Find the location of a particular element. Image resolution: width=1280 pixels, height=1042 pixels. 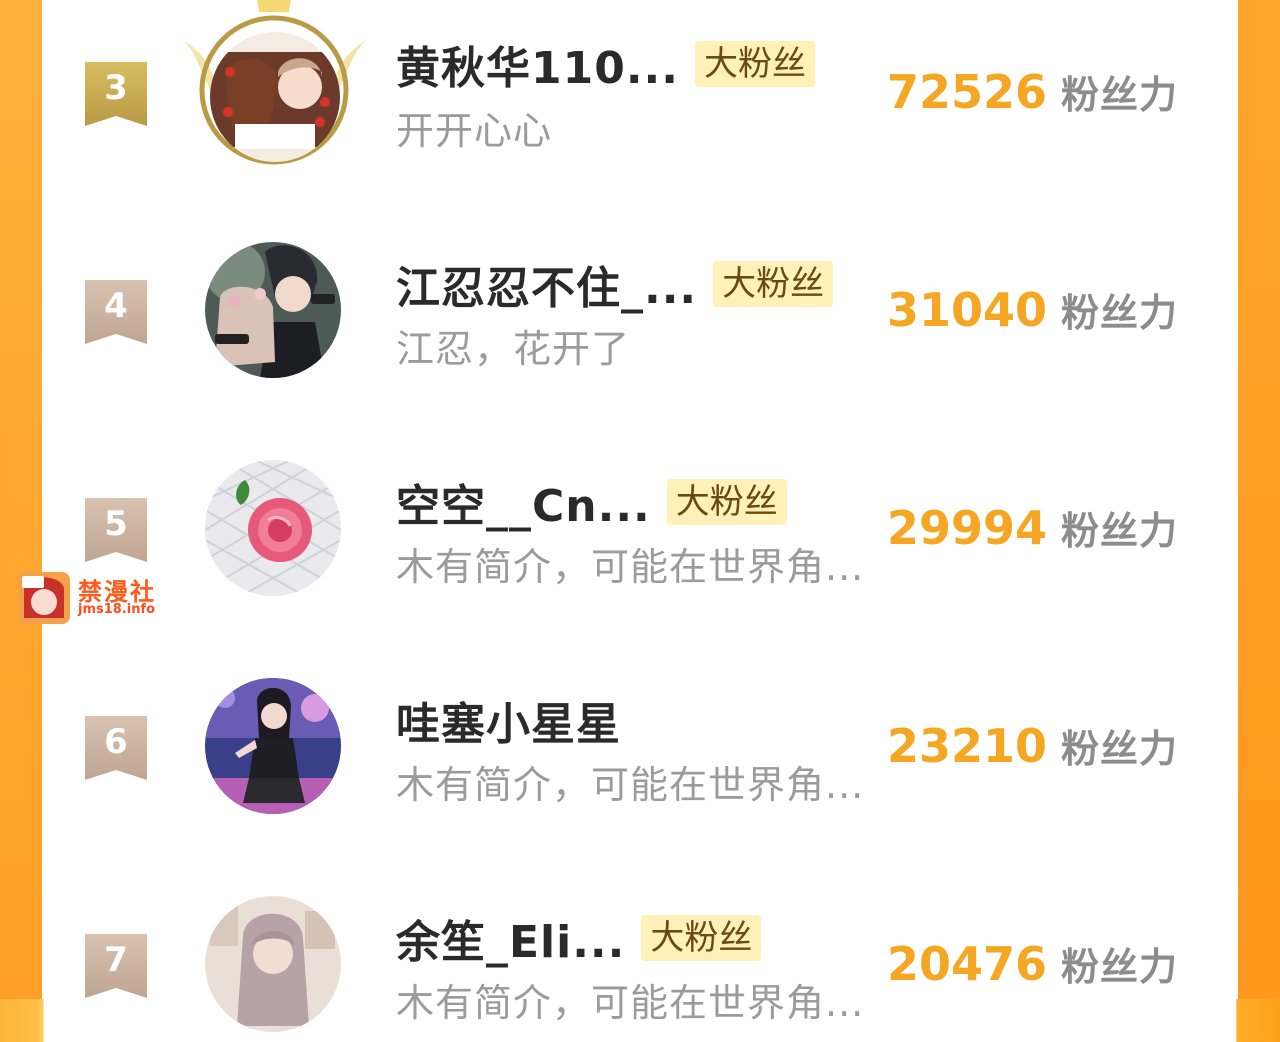

fan-power-score: 72526 粉丝力 is located at coordinates (1032, 94).